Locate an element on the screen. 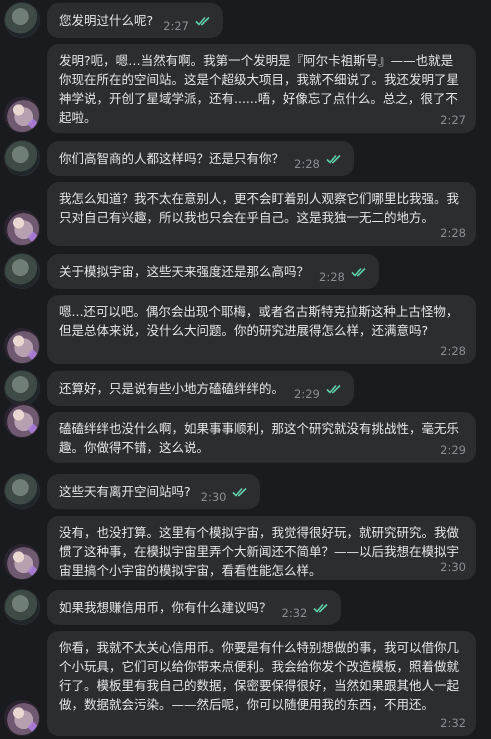  message-text: 如果我想赚信用币，你有什么建议吗？ is located at coordinates (165, 607).